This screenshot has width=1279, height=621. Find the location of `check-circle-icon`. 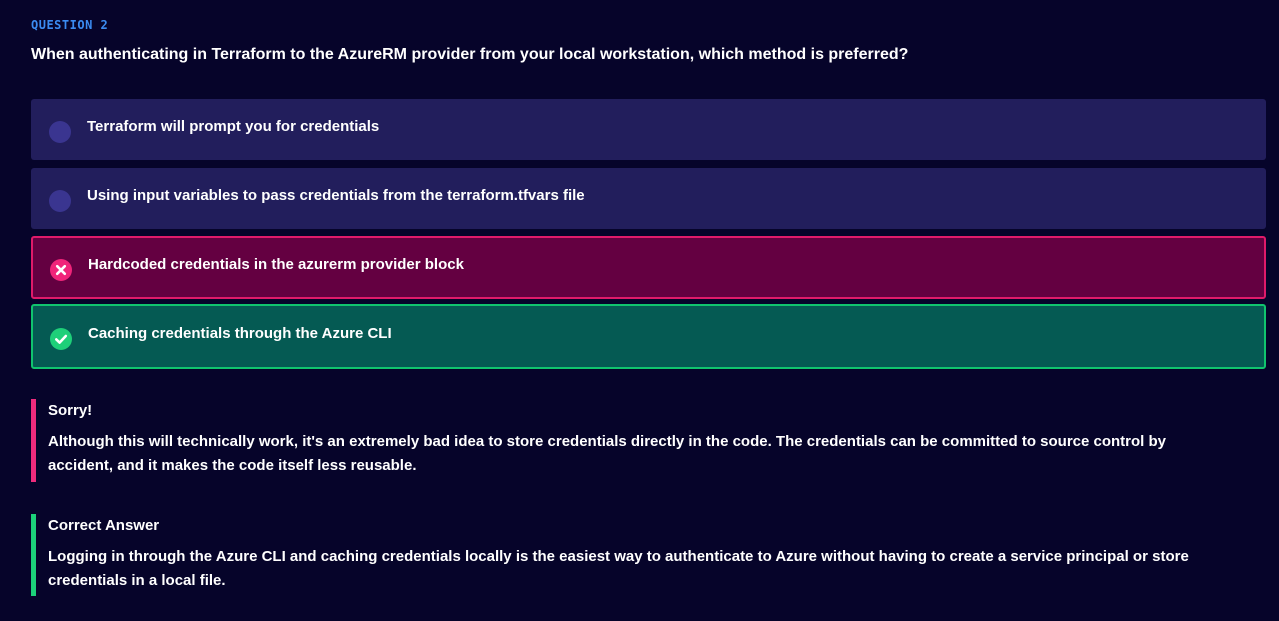

check-circle-icon is located at coordinates (61, 338).